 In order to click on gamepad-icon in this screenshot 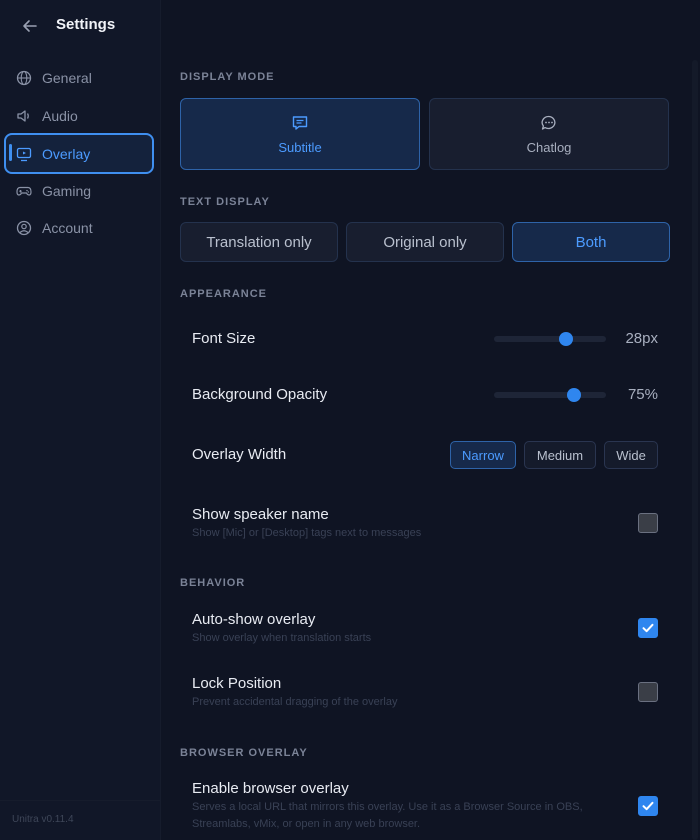, I will do `click(24, 191)`.